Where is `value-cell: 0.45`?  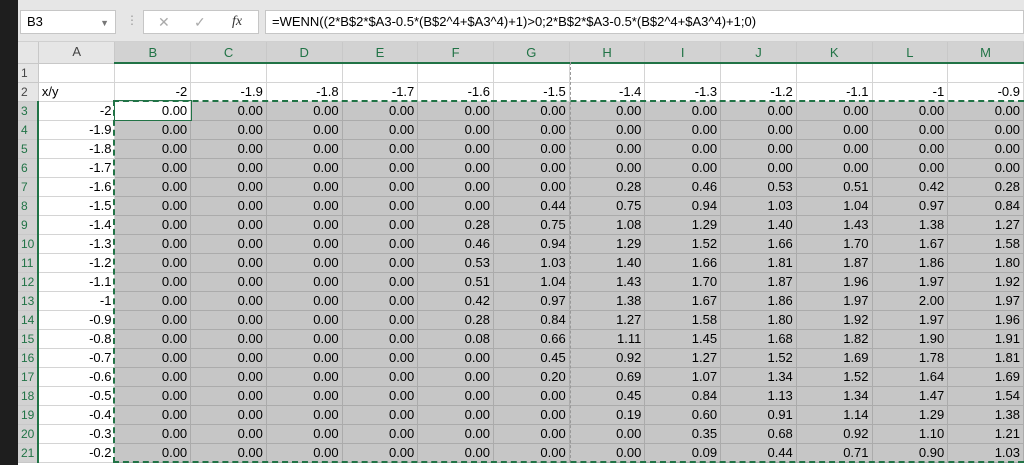 value-cell: 0.45 is located at coordinates (607, 396).